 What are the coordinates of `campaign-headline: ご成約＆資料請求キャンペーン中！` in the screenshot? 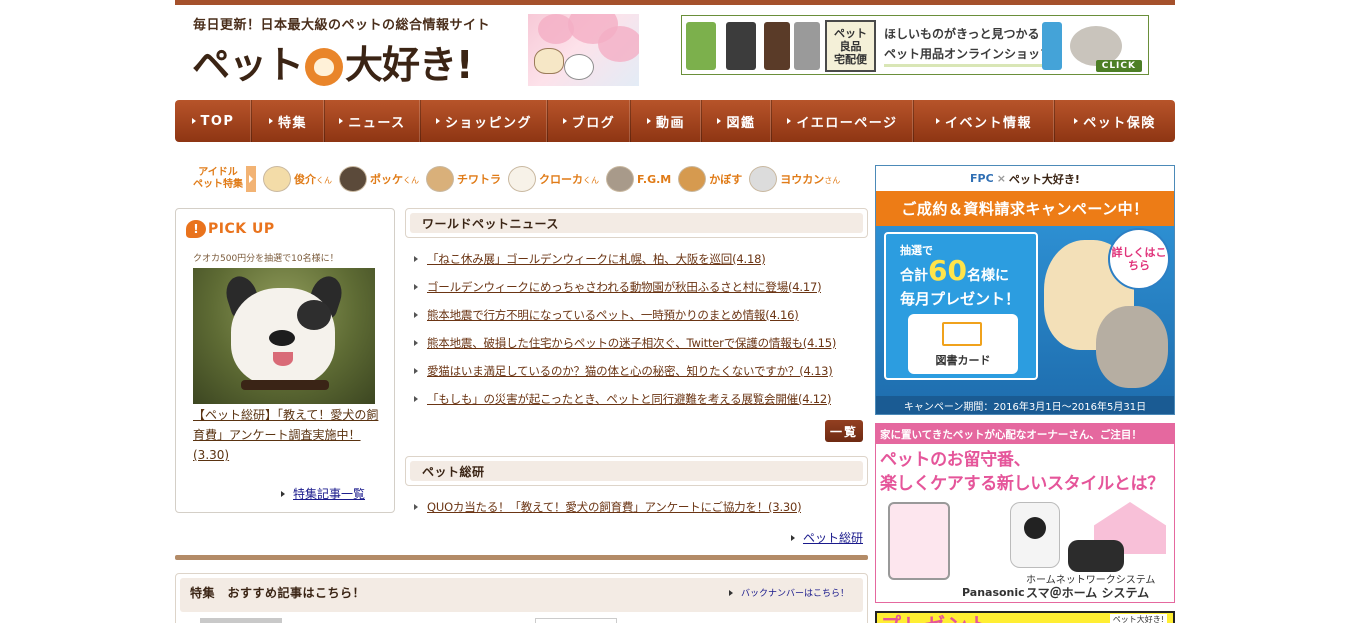 It's located at (1025, 208).